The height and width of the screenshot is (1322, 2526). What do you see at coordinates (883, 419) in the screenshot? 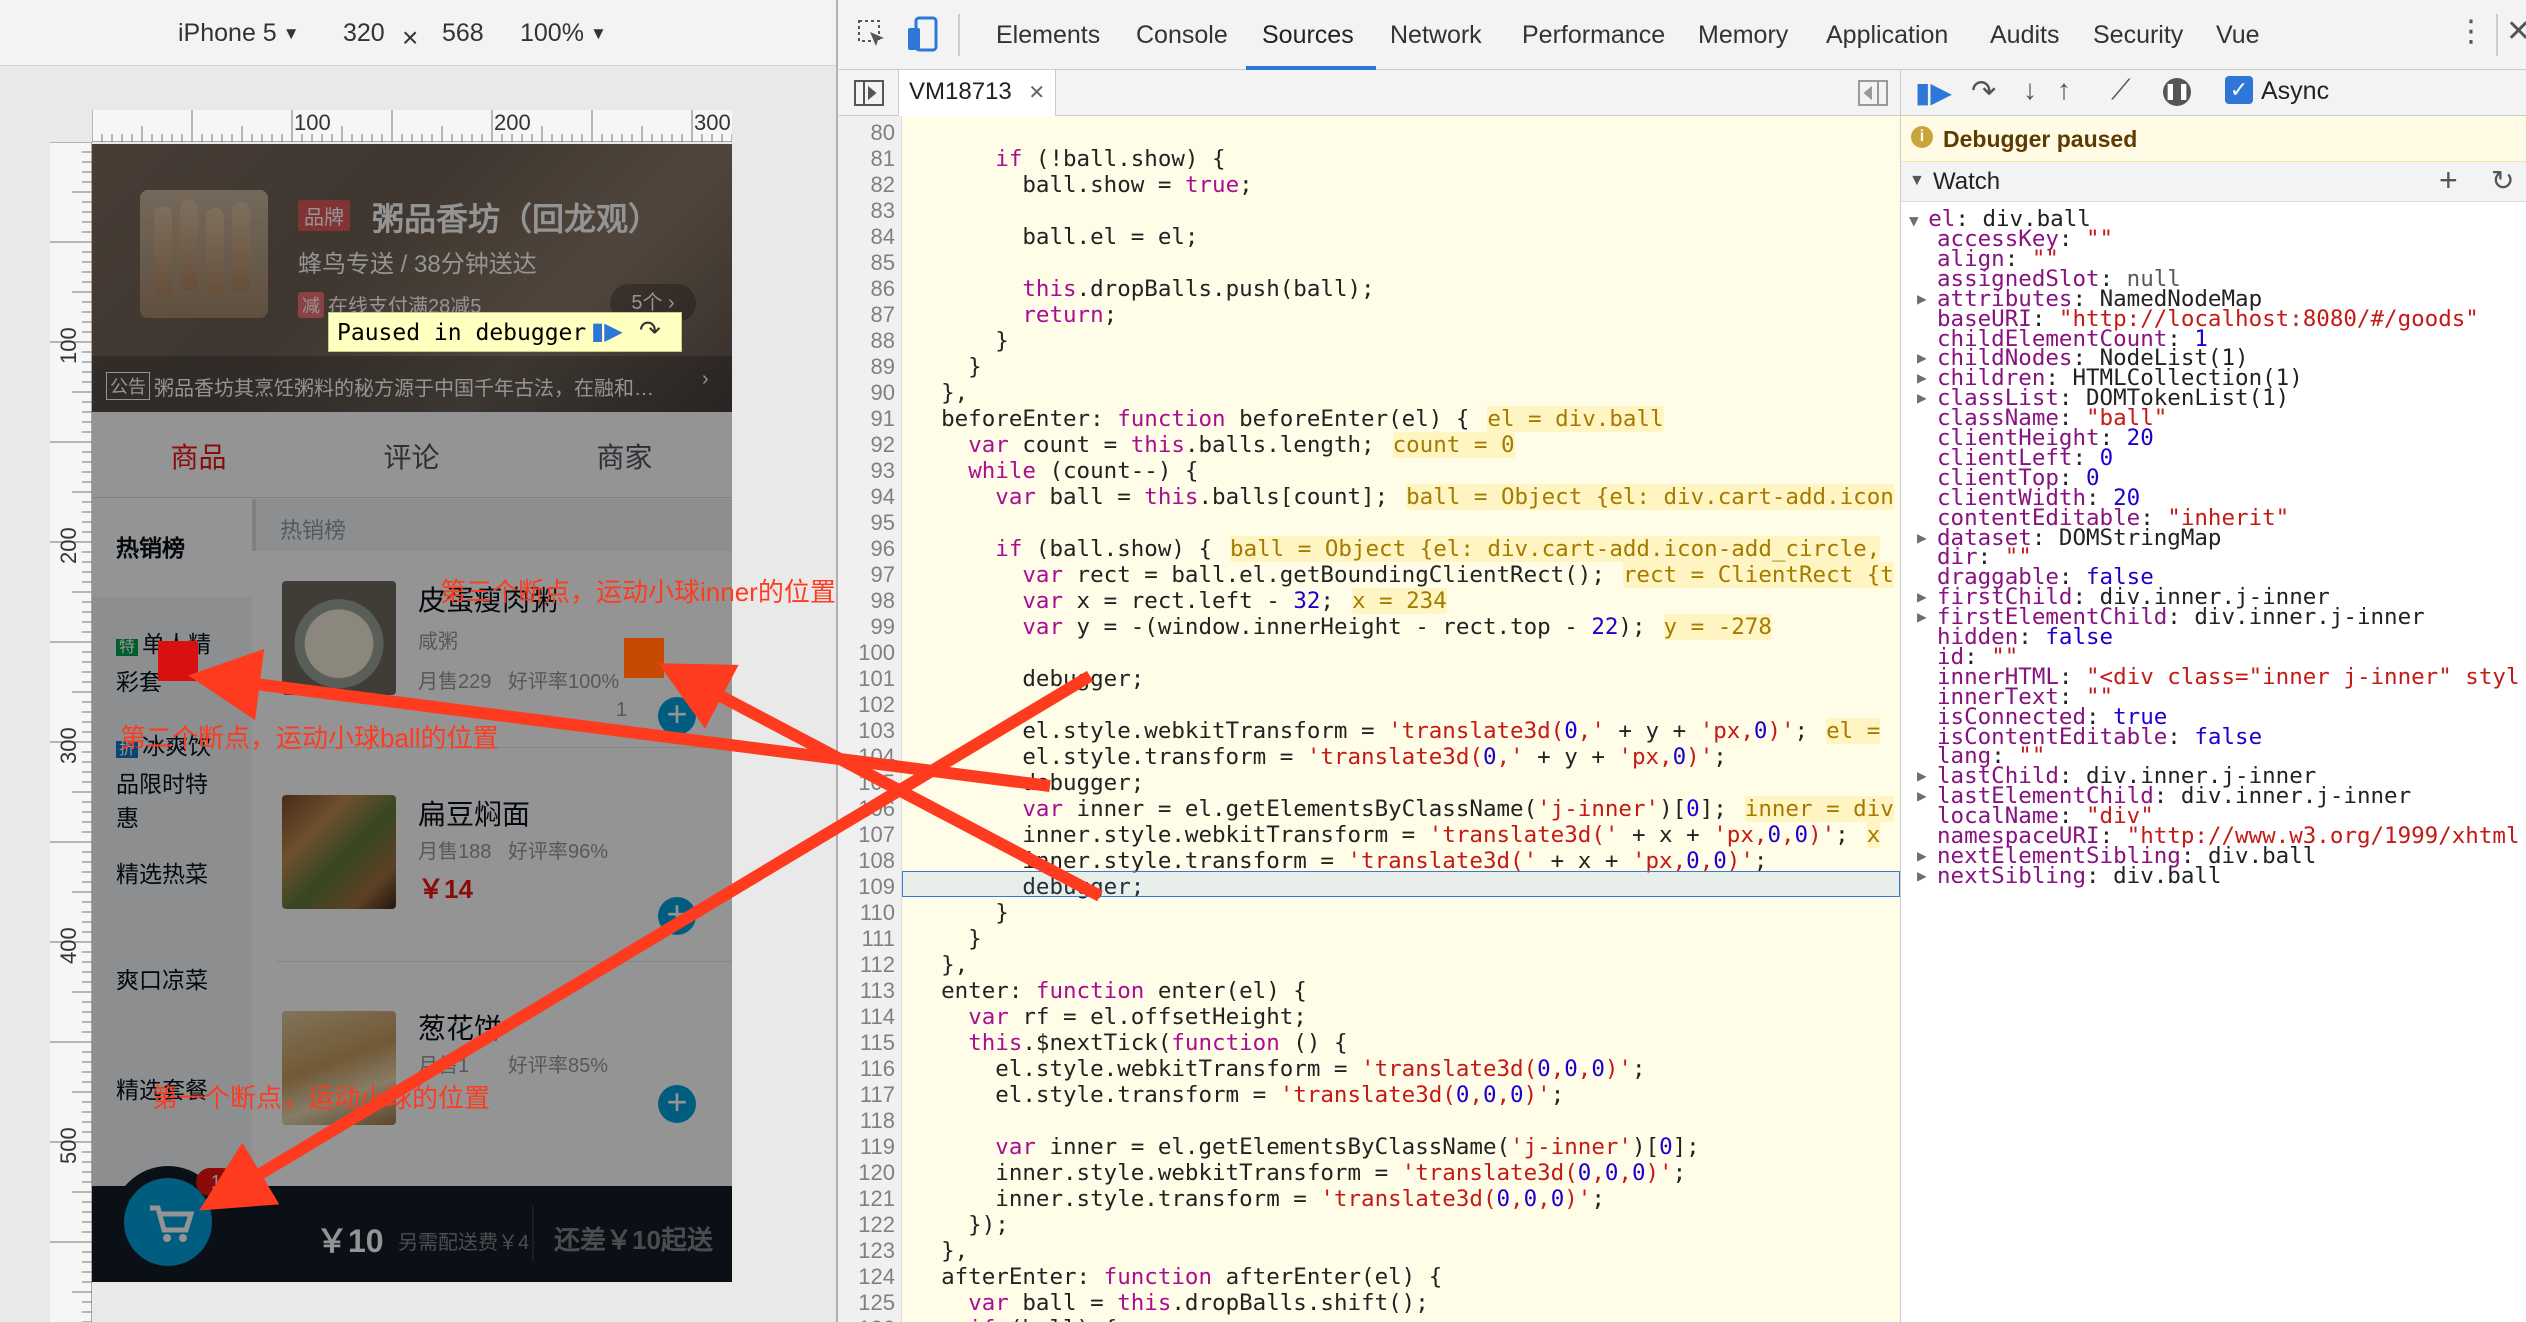
I see `line-number: 91` at bounding box center [883, 419].